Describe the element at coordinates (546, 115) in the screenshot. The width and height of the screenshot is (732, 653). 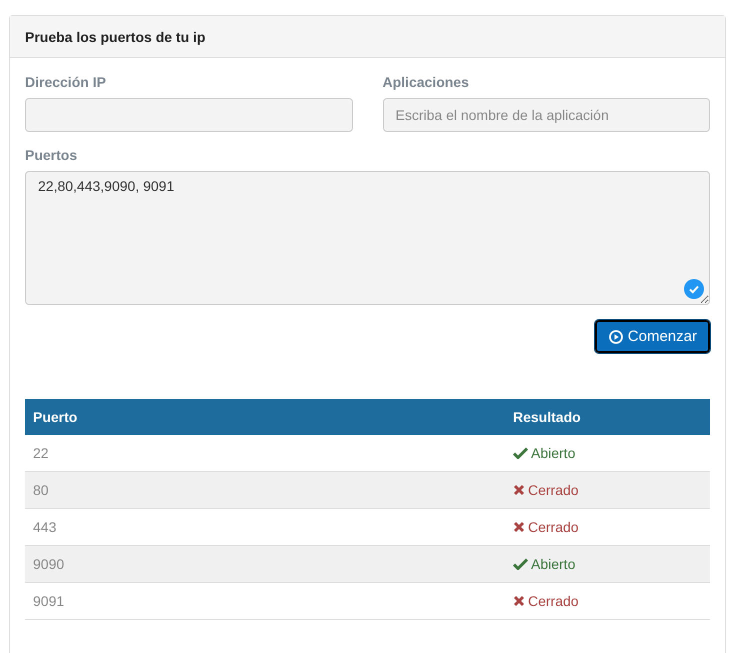
I see `application-field: Escriba el nombre de la aplicación` at that location.